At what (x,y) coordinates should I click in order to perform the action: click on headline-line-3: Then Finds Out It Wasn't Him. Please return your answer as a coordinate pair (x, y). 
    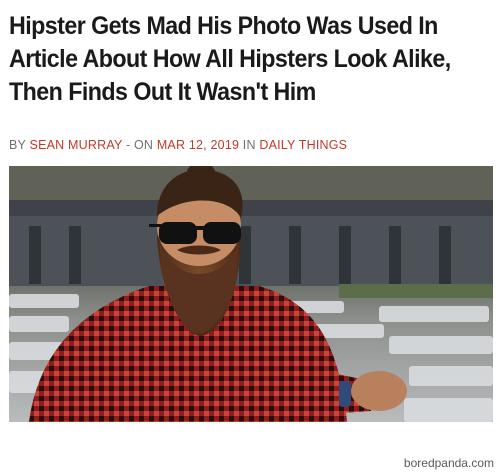
    Looking at the image, I should click on (162, 92).